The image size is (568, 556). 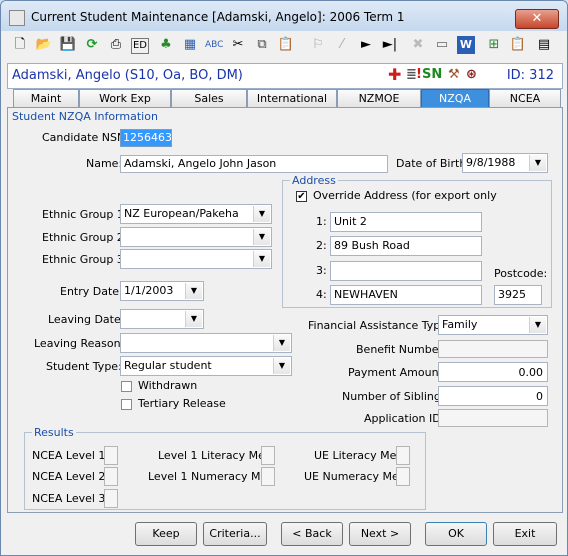 What do you see at coordinates (518, 295) in the screenshot?
I see `postcode-field: 3925` at bounding box center [518, 295].